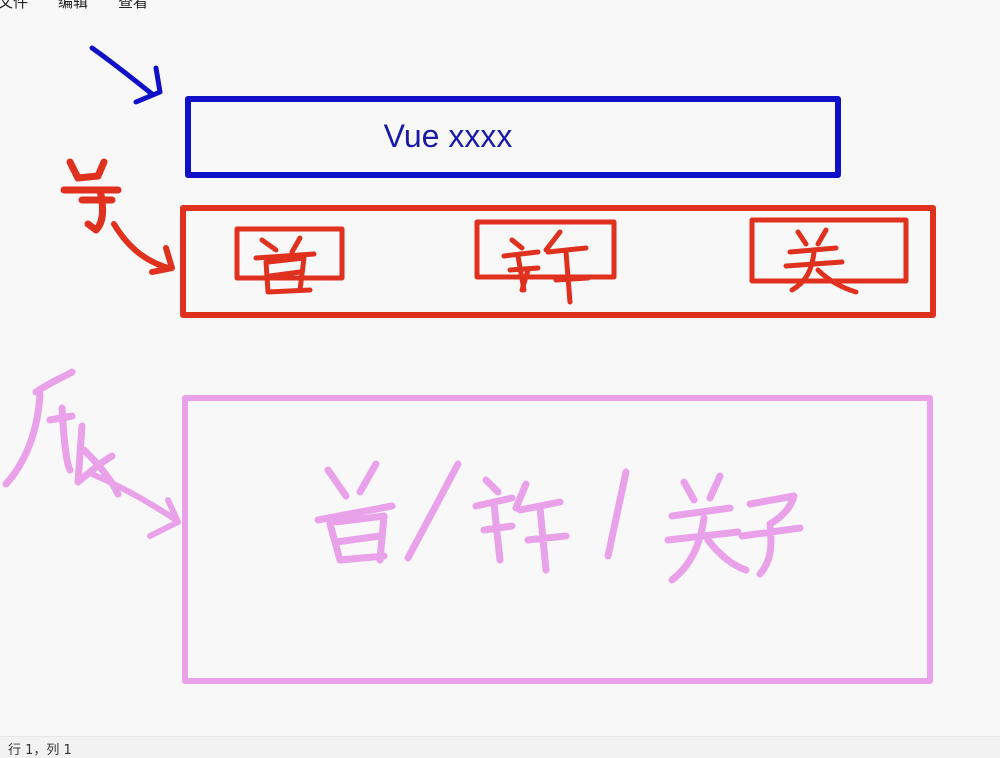 This screenshot has height=758, width=1000. What do you see at coordinates (126, 75) in the screenshot?
I see `blue-arrow-icon` at bounding box center [126, 75].